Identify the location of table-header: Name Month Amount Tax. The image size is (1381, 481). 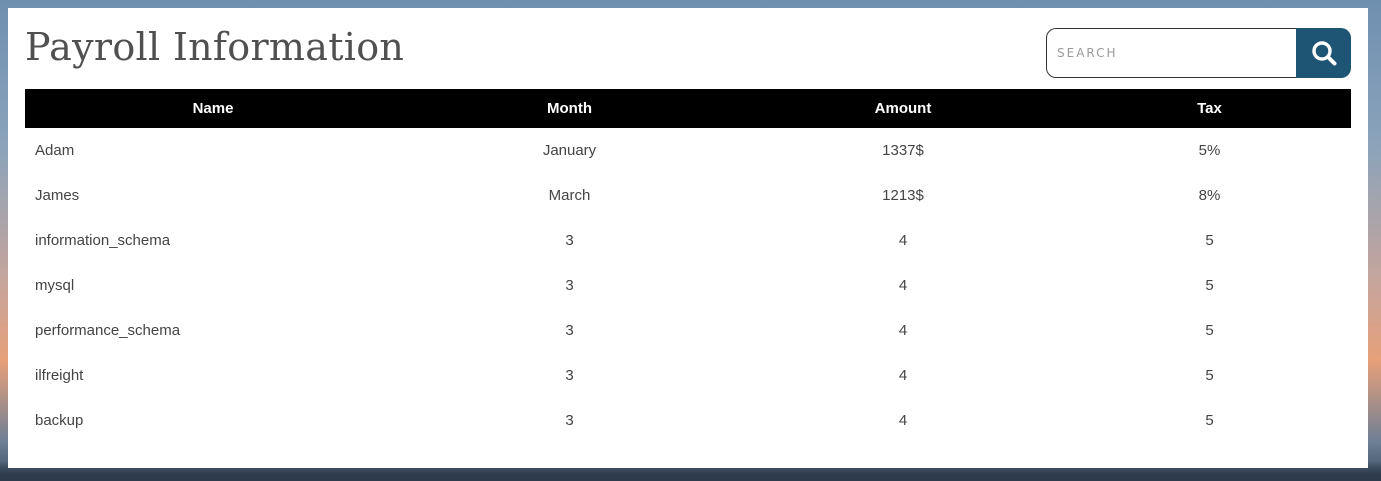
(688, 108).